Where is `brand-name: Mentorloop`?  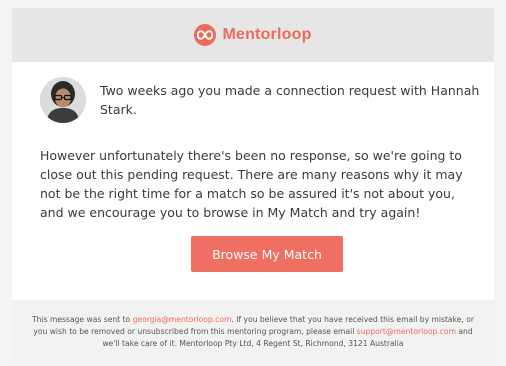 brand-name: Mentorloop is located at coordinates (267, 34).